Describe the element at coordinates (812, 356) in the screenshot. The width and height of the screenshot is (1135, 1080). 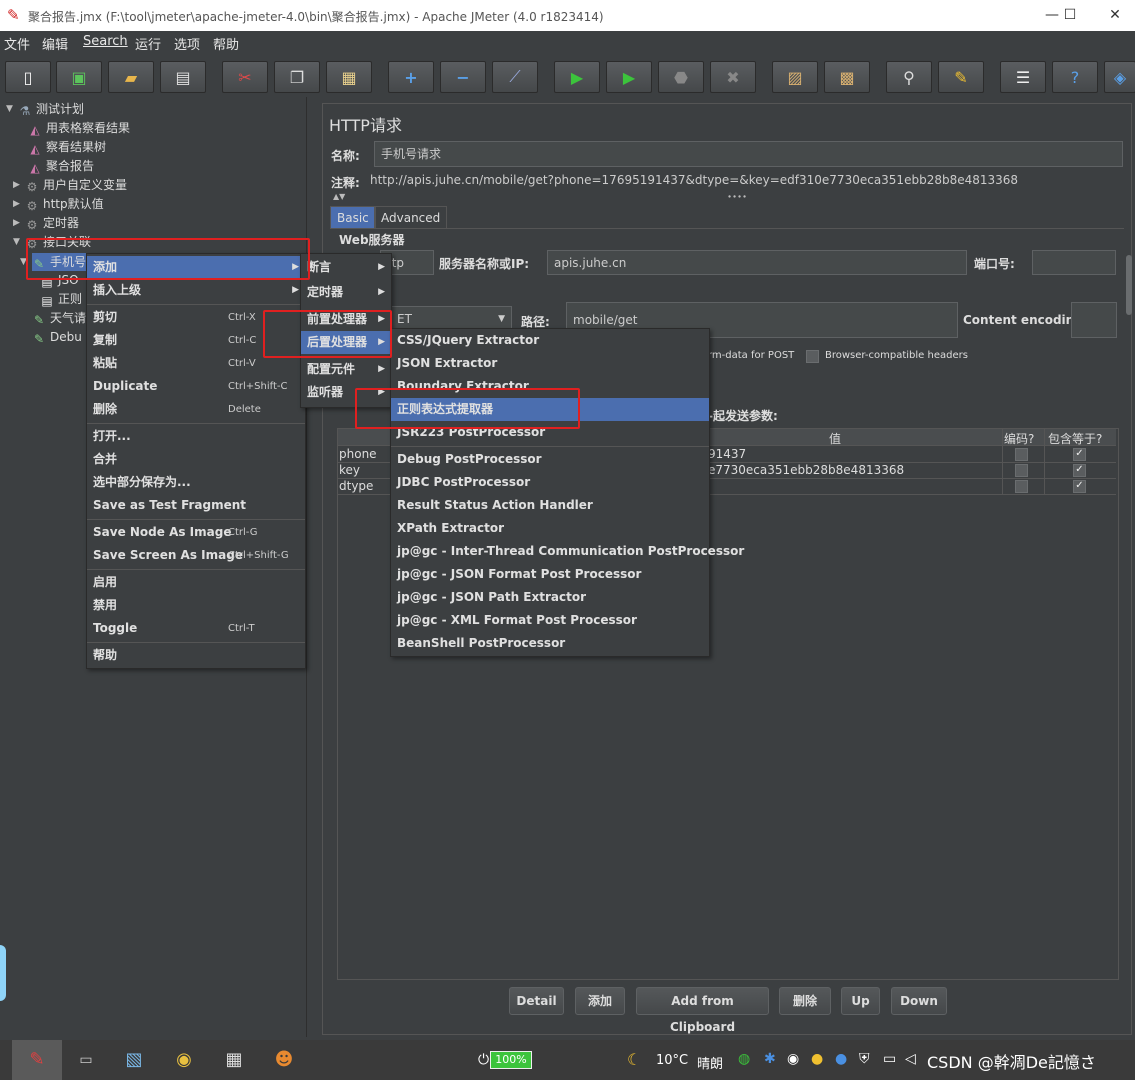
I see `browser-headers-checkbox` at that location.